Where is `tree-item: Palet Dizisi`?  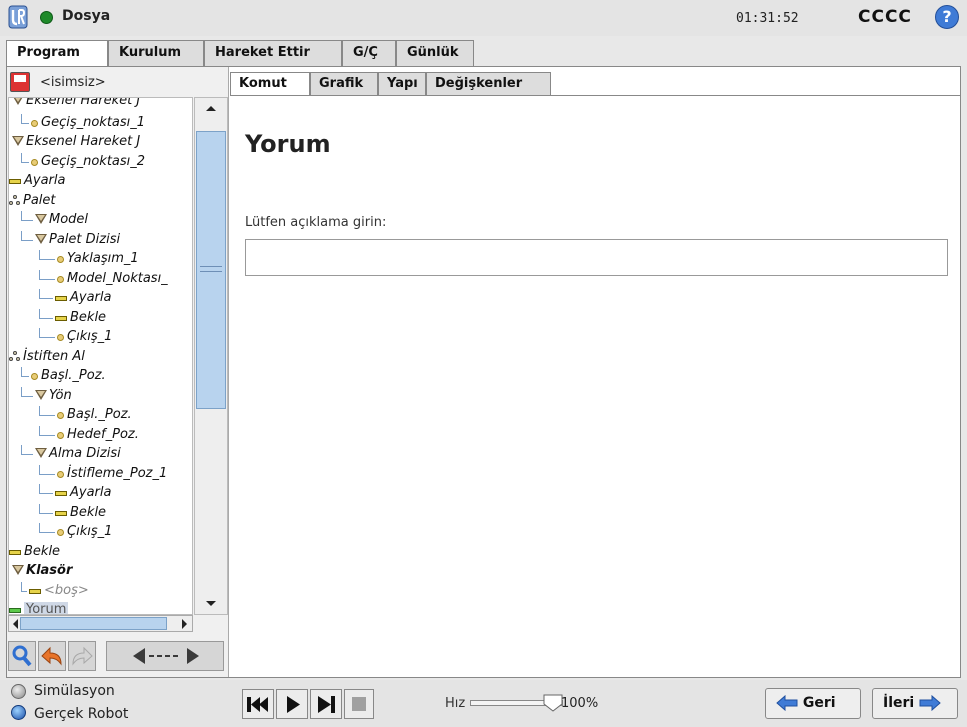 tree-item: Palet Dizisi is located at coordinates (100, 240).